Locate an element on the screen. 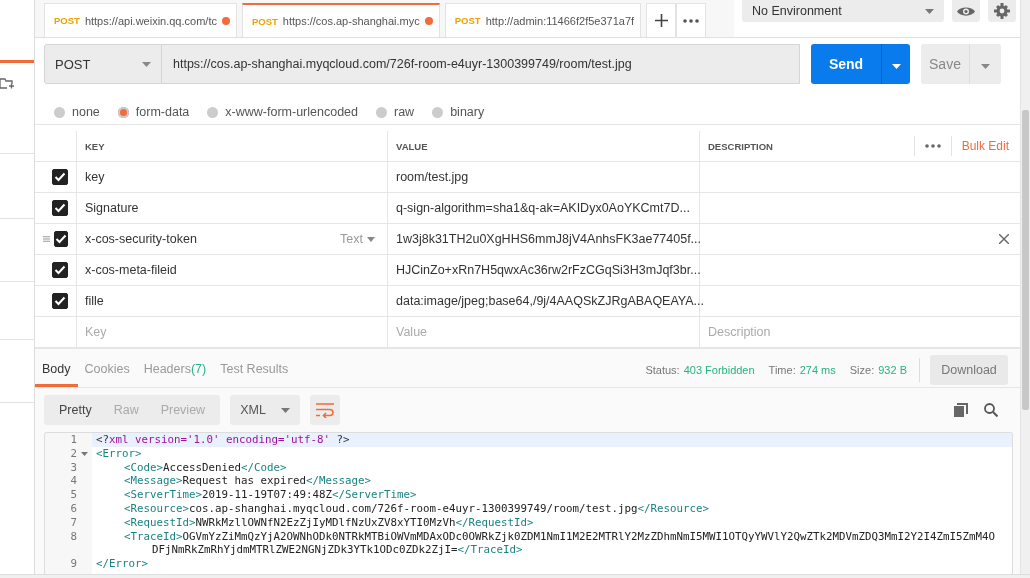  line-number: 9 is located at coordinates (73, 564).